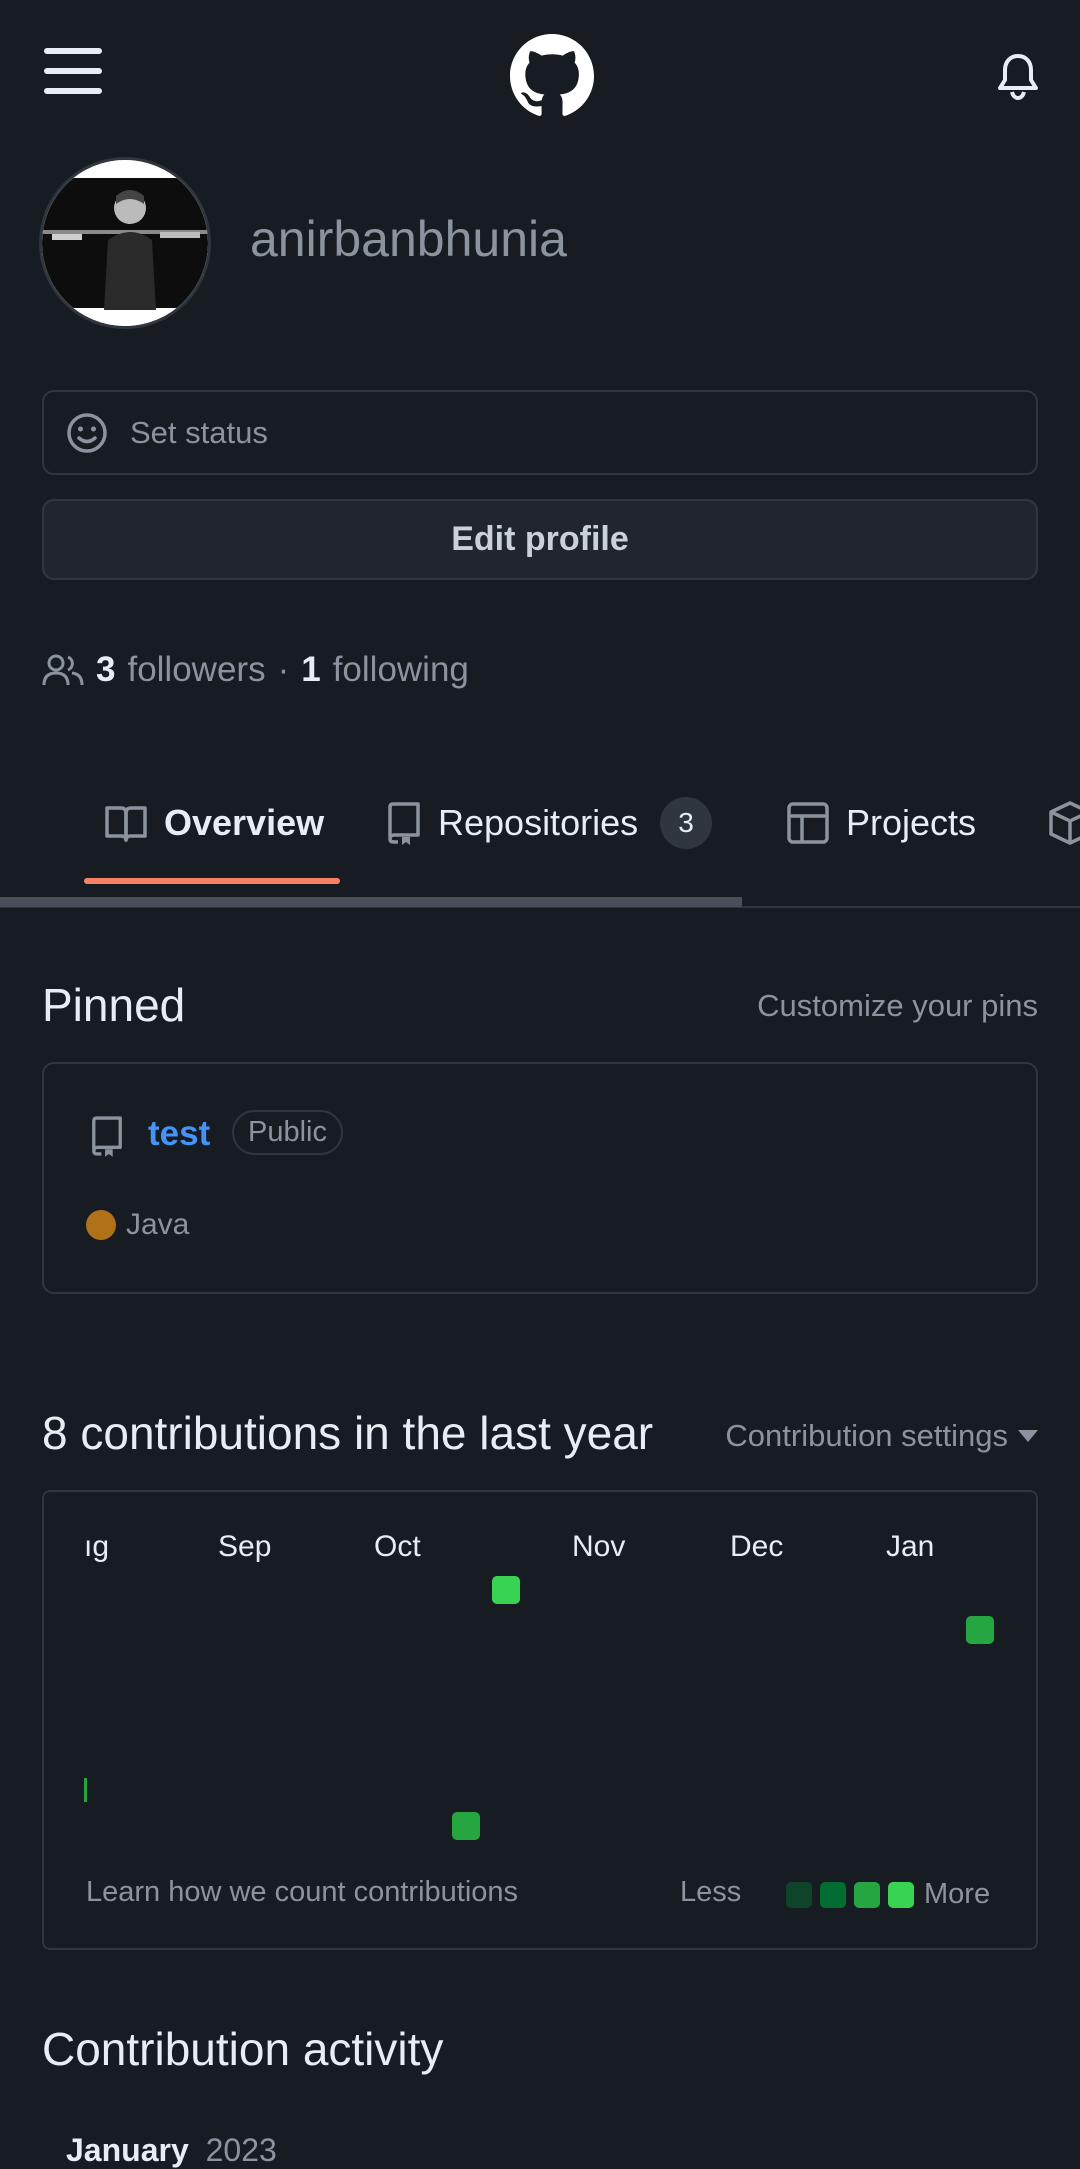 This screenshot has height=2169, width=1080. I want to click on following-label: following, so click(401, 670).